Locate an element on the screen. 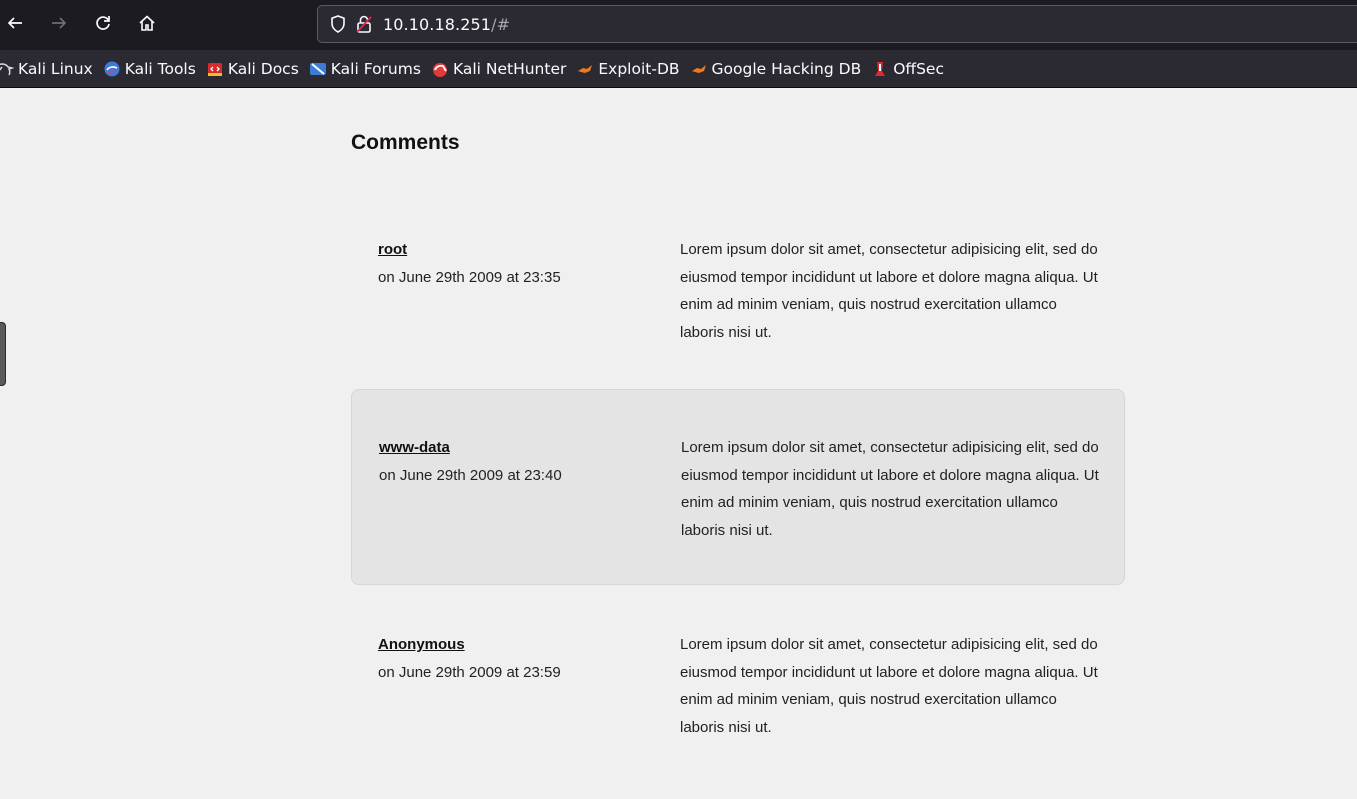 The width and height of the screenshot is (1357, 799). bookmark-label: Kali Docs is located at coordinates (263, 68).